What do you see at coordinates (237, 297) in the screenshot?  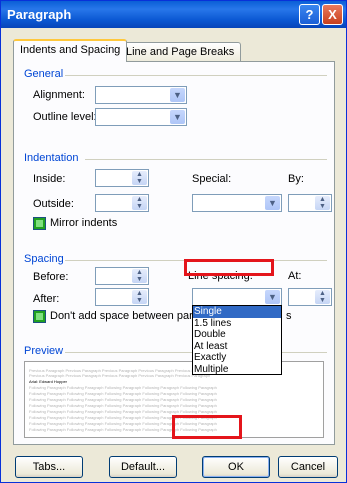 I see `line-spacing-combo: ▼` at bounding box center [237, 297].